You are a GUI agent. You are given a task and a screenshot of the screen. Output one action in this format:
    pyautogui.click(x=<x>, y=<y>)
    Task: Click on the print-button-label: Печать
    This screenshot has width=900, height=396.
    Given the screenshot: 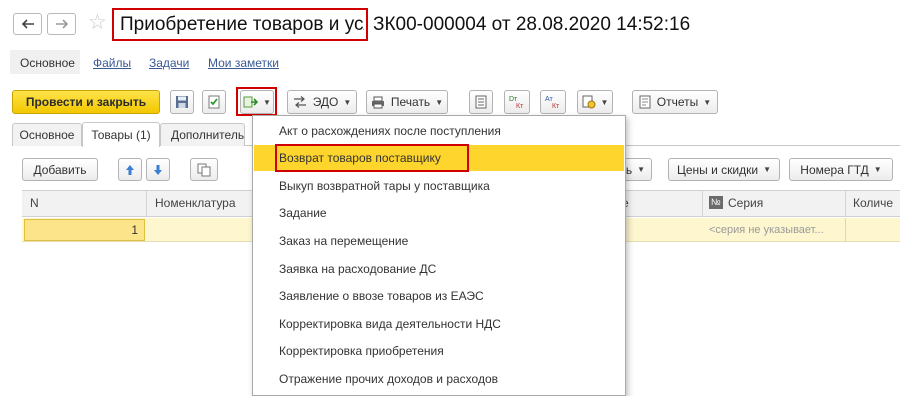 What is the action you would take?
    pyautogui.click(x=410, y=102)
    